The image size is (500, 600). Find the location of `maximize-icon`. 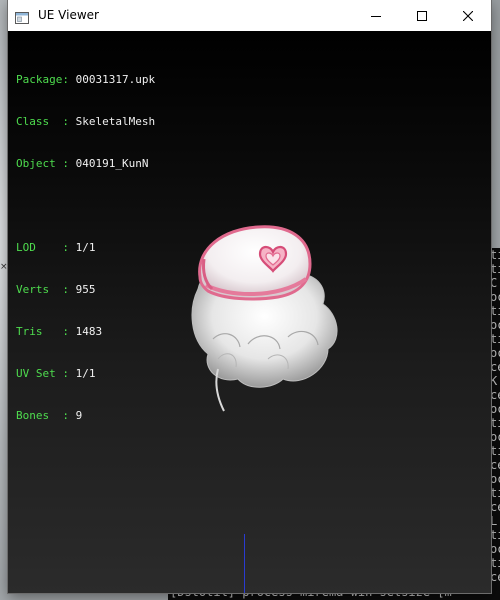

maximize-icon is located at coordinates (422, 15).